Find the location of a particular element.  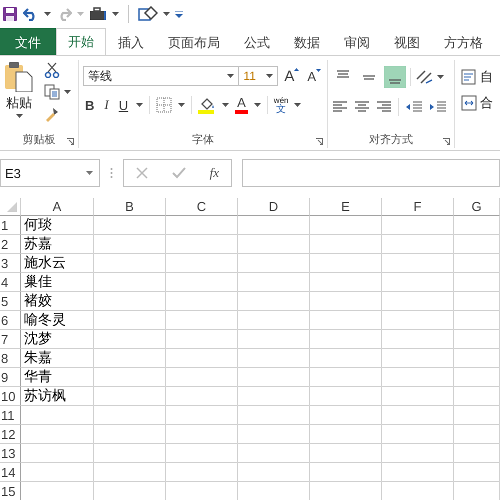

ribbon-tab: 开始 is located at coordinates (81, 41).